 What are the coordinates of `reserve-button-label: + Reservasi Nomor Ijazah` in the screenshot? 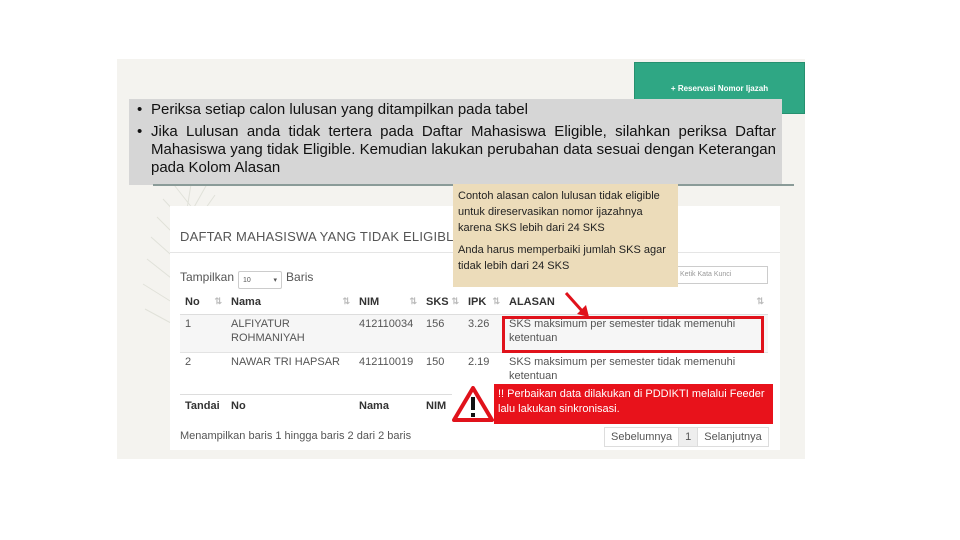 It's located at (719, 88).